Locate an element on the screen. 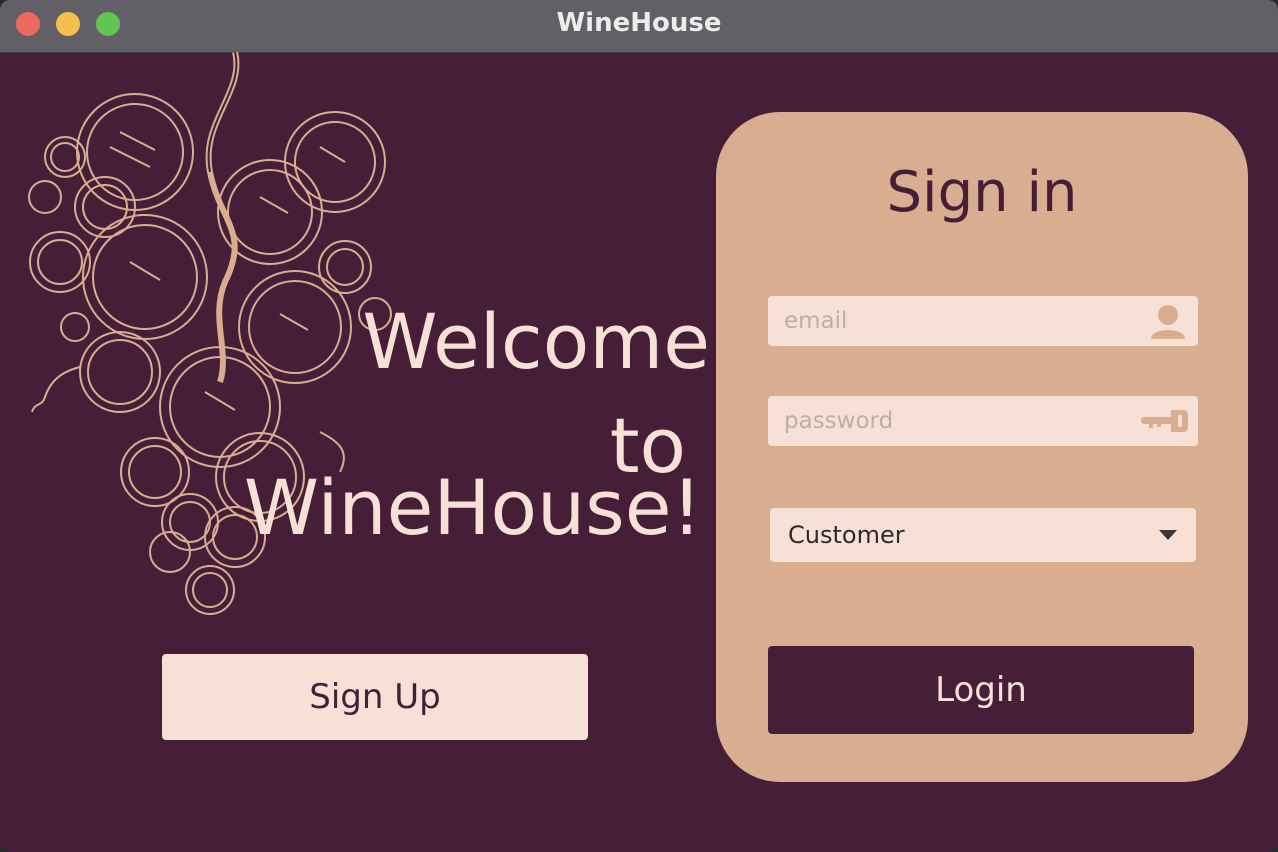 Image resolution: width=1278 pixels, height=852 pixels. welcome-line-1: Welcome is located at coordinates (536, 341).